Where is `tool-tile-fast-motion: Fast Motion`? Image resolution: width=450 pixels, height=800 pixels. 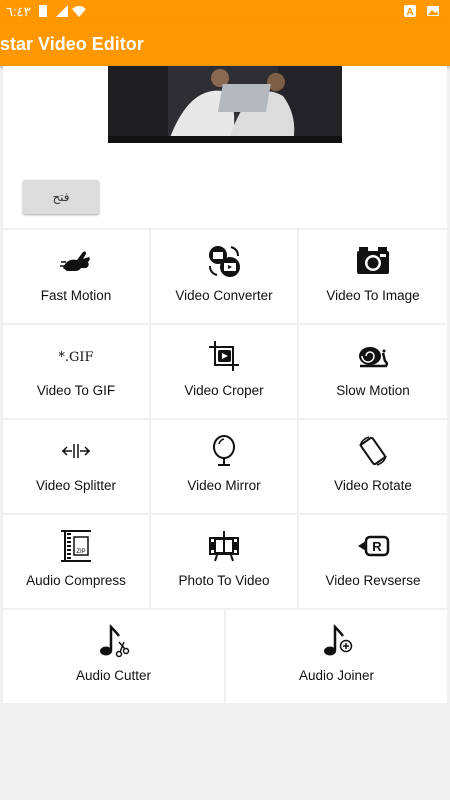 tool-tile-fast-motion: Fast Motion is located at coordinates (76, 276).